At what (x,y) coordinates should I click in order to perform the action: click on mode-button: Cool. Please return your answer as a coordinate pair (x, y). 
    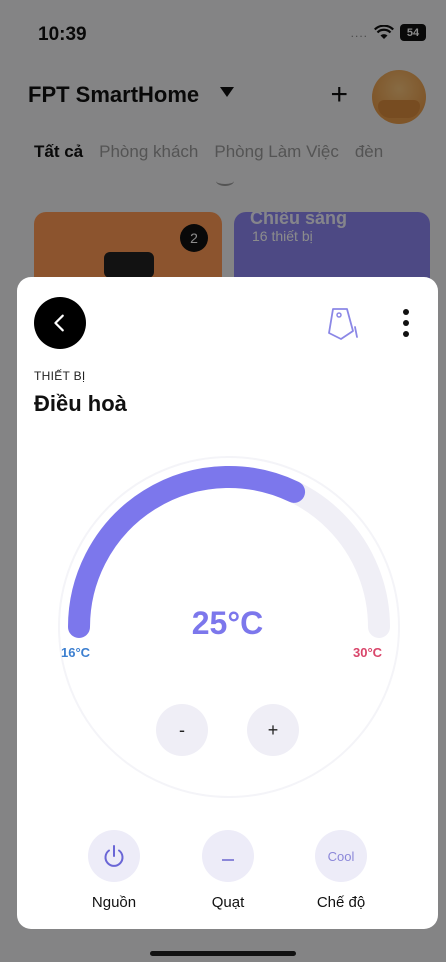
    Looking at the image, I should click on (341, 856).